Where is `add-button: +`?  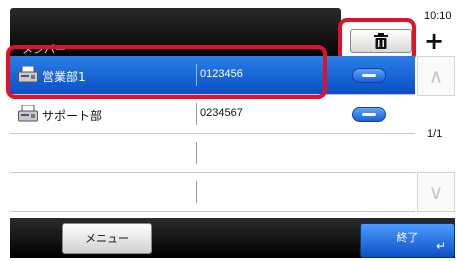 add-button: + is located at coordinates (434, 41).